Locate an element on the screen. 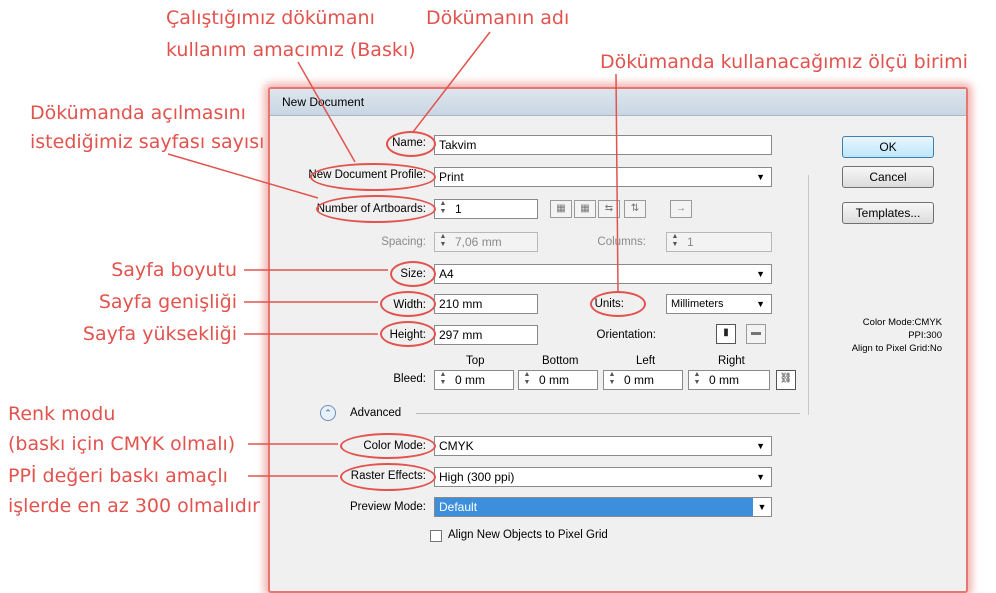 The width and height of the screenshot is (996, 593). size-dropdown: A4 ▼ is located at coordinates (603, 274).